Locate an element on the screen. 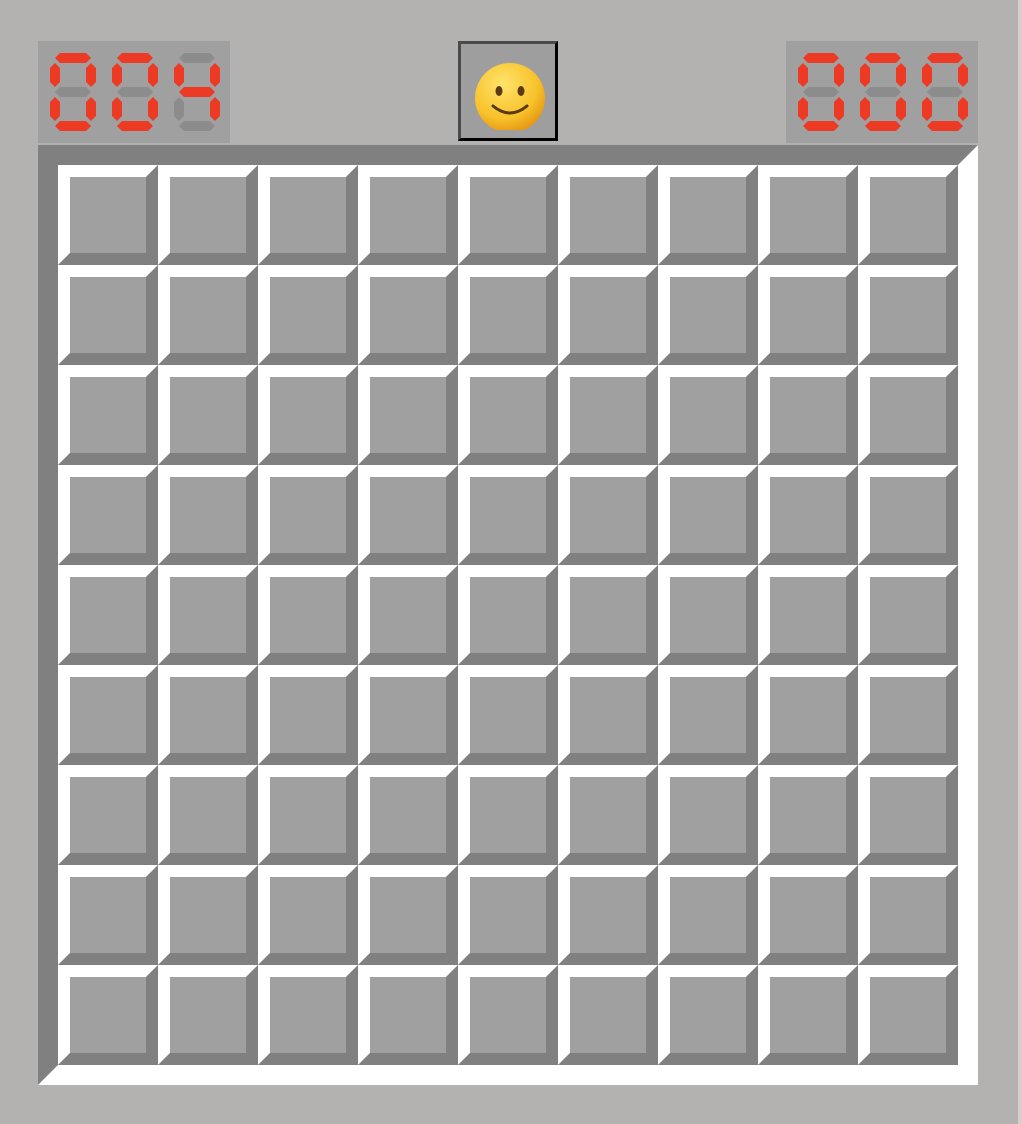  cell-r4-c7 is located at coordinates (708, 515).